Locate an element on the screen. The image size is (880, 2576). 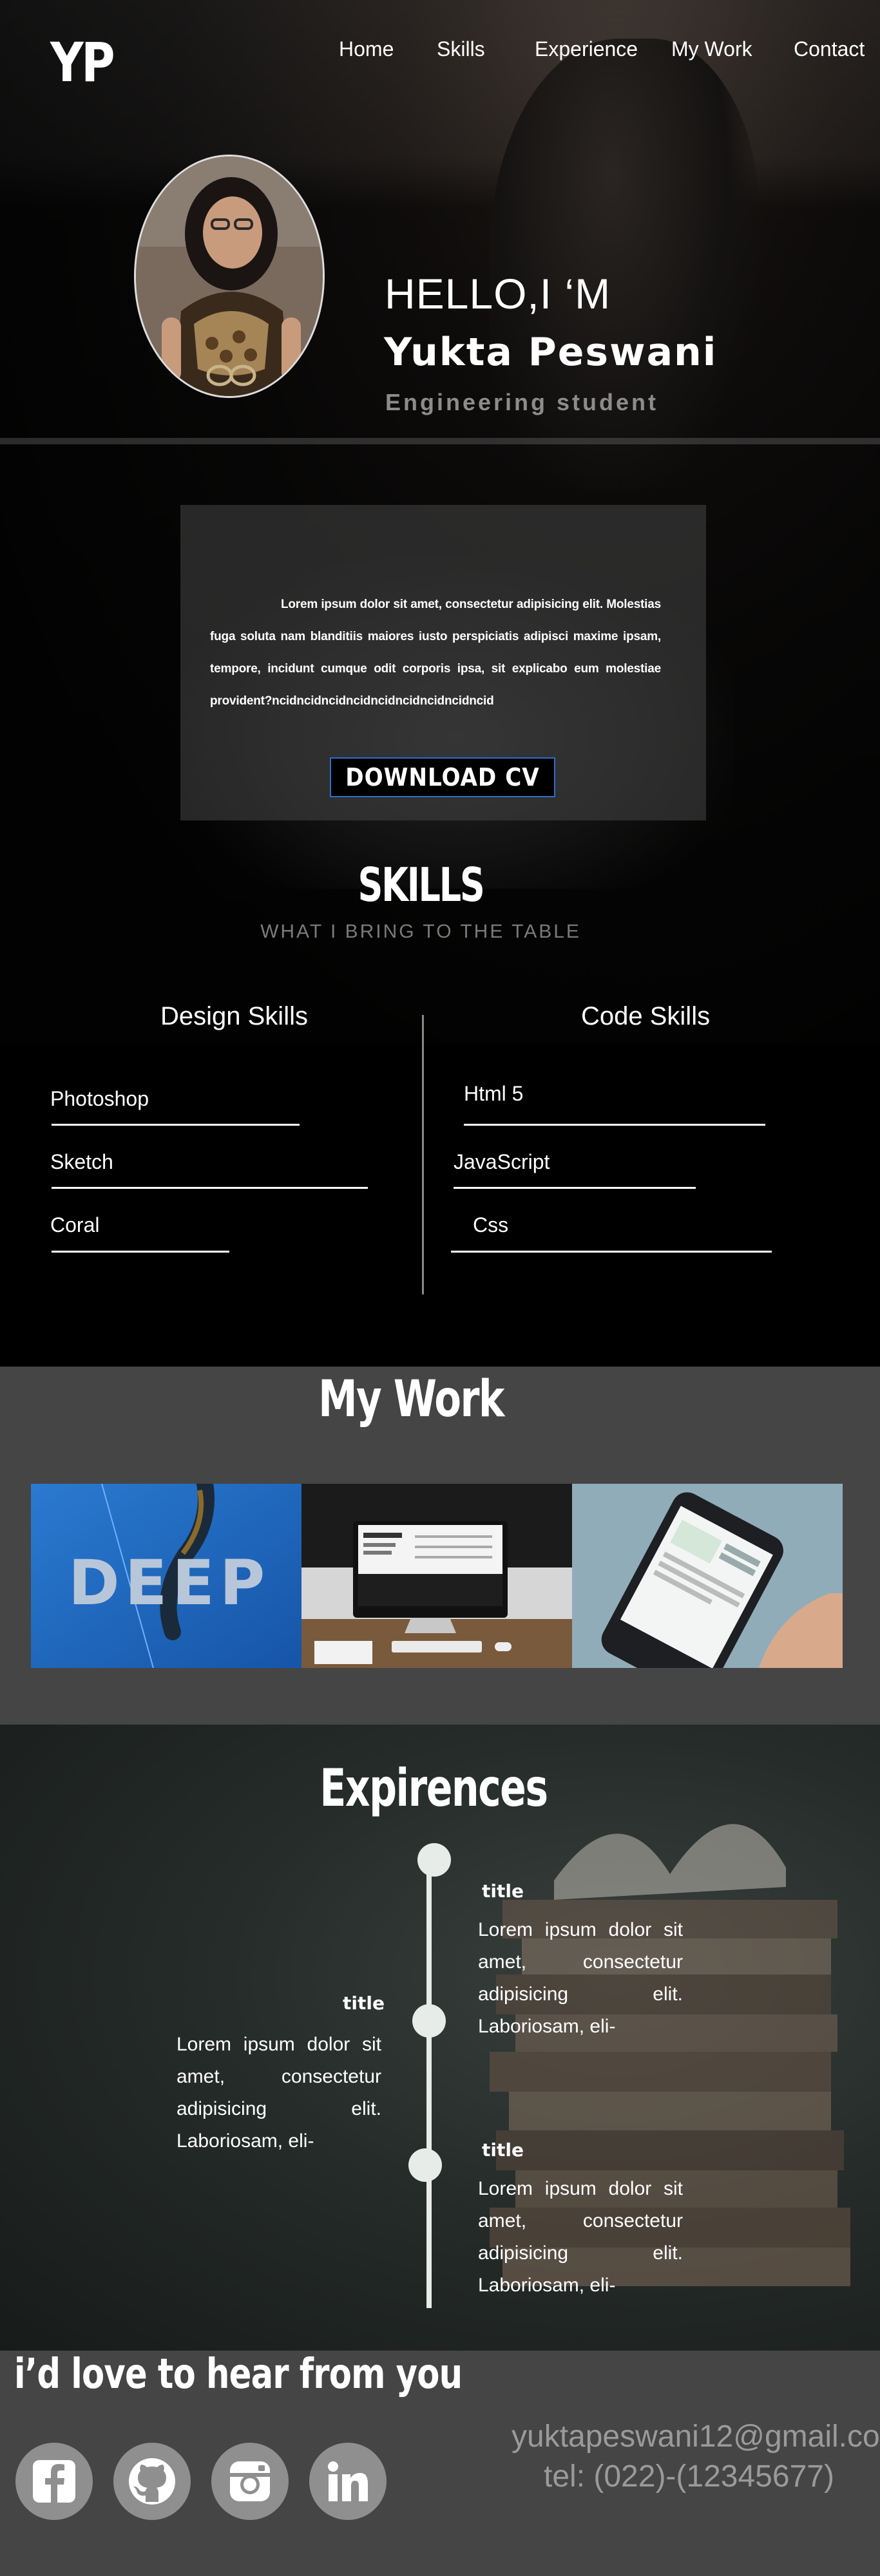
mobile-mockup-image is located at coordinates (707, 1576).